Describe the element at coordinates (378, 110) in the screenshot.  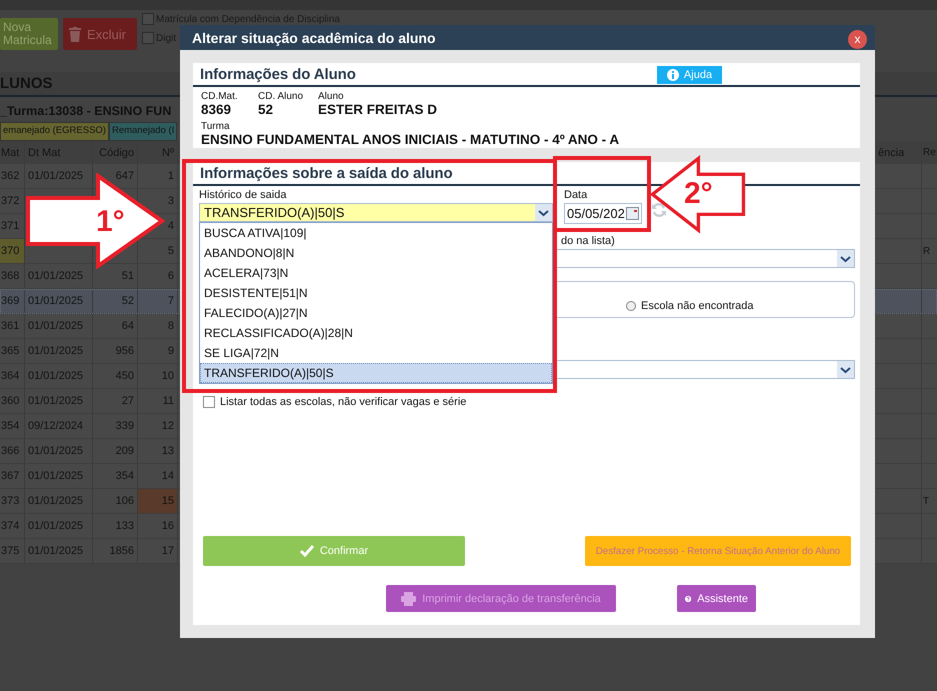
I see `field-value: ESTER FREITAS D` at that location.